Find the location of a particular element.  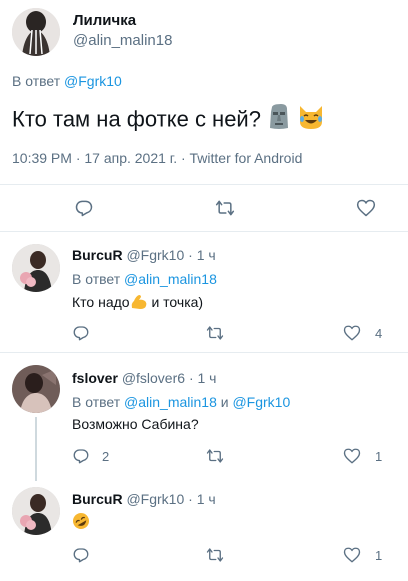

tweet-header: fslover @fslover6 · 1 ч is located at coordinates (144, 378).